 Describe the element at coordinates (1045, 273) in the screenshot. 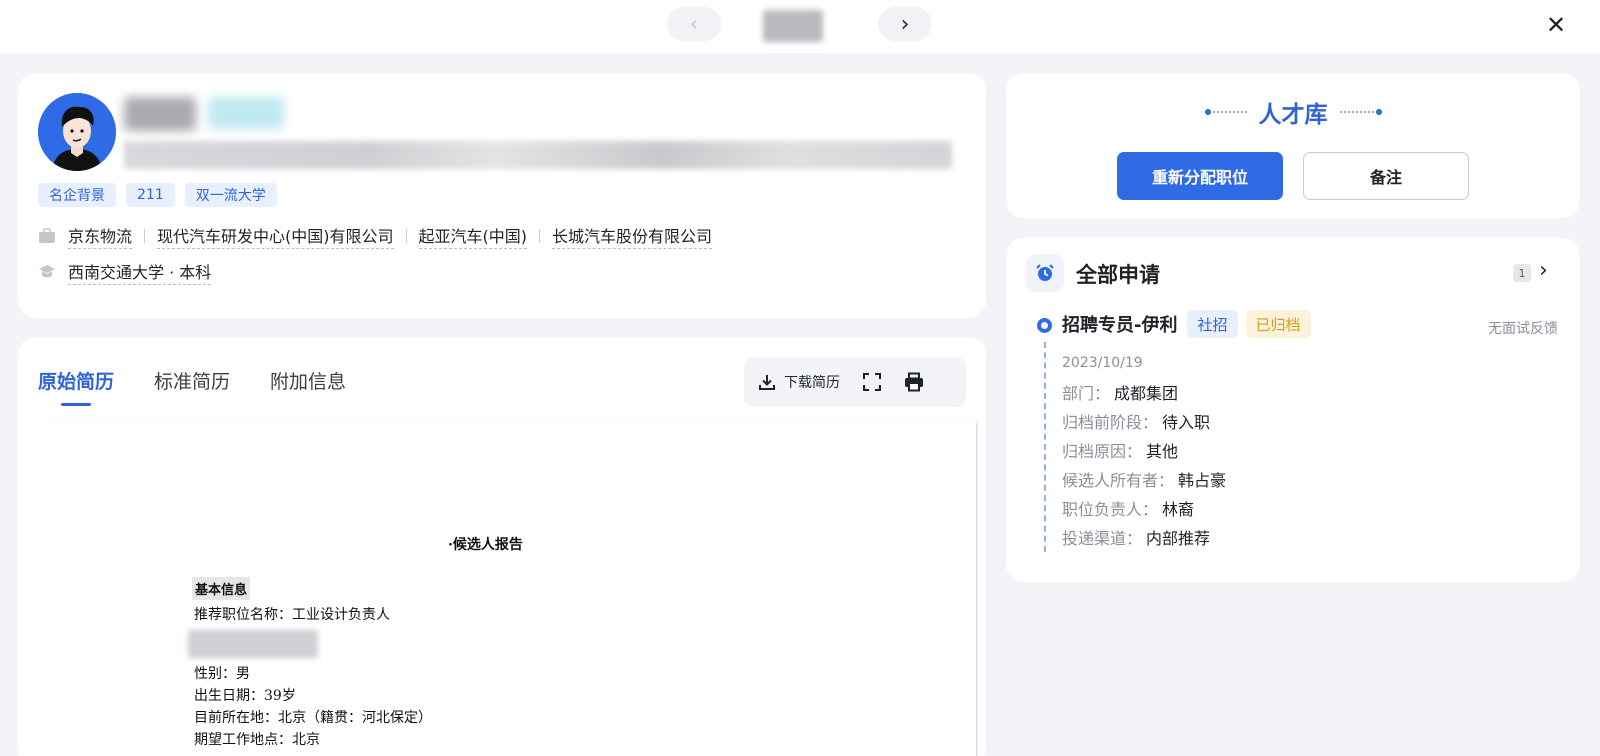

I see `alarm-clock-icon` at that location.